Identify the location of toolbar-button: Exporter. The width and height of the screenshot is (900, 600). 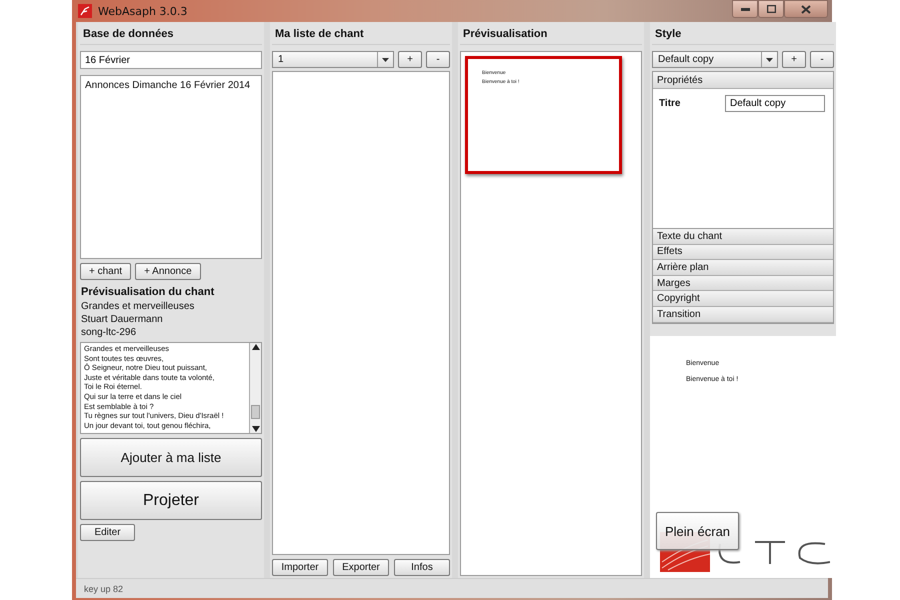
(361, 567).